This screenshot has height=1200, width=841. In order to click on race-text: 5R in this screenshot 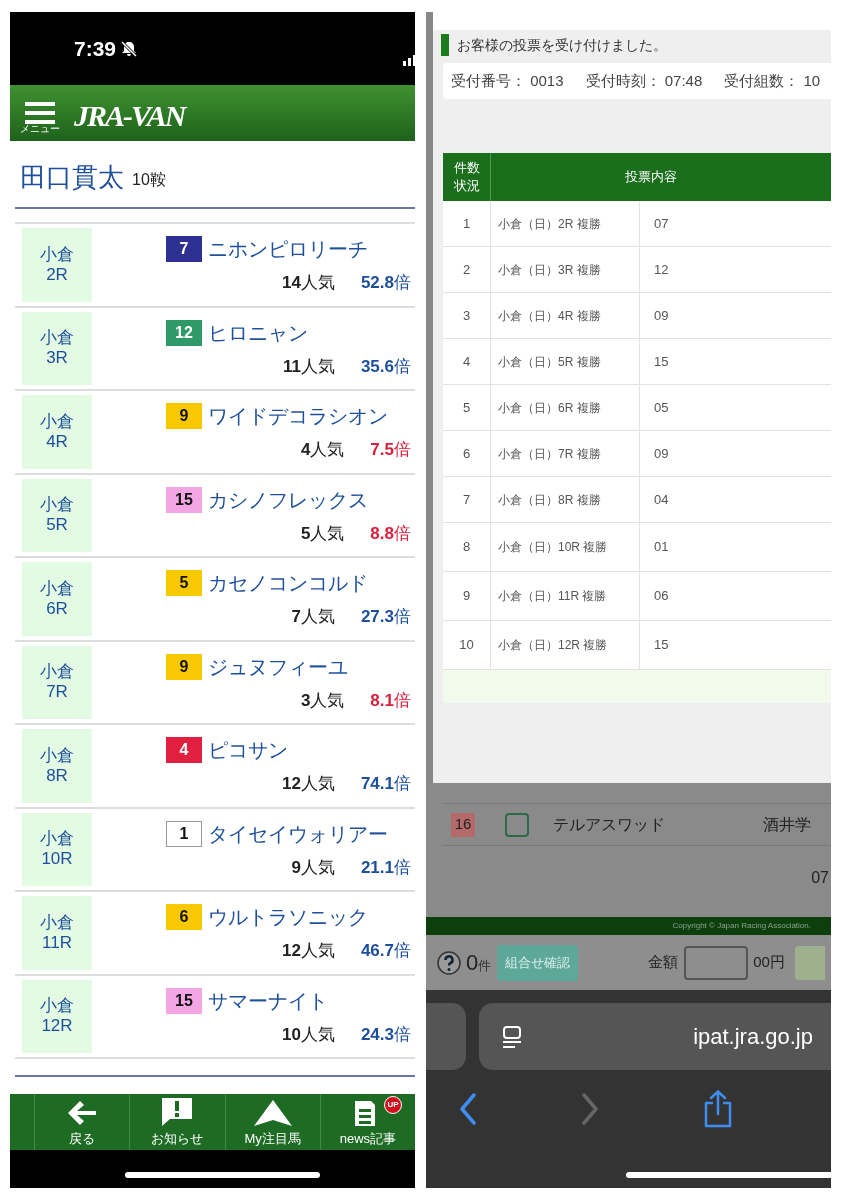, I will do `click(57, 525)`.